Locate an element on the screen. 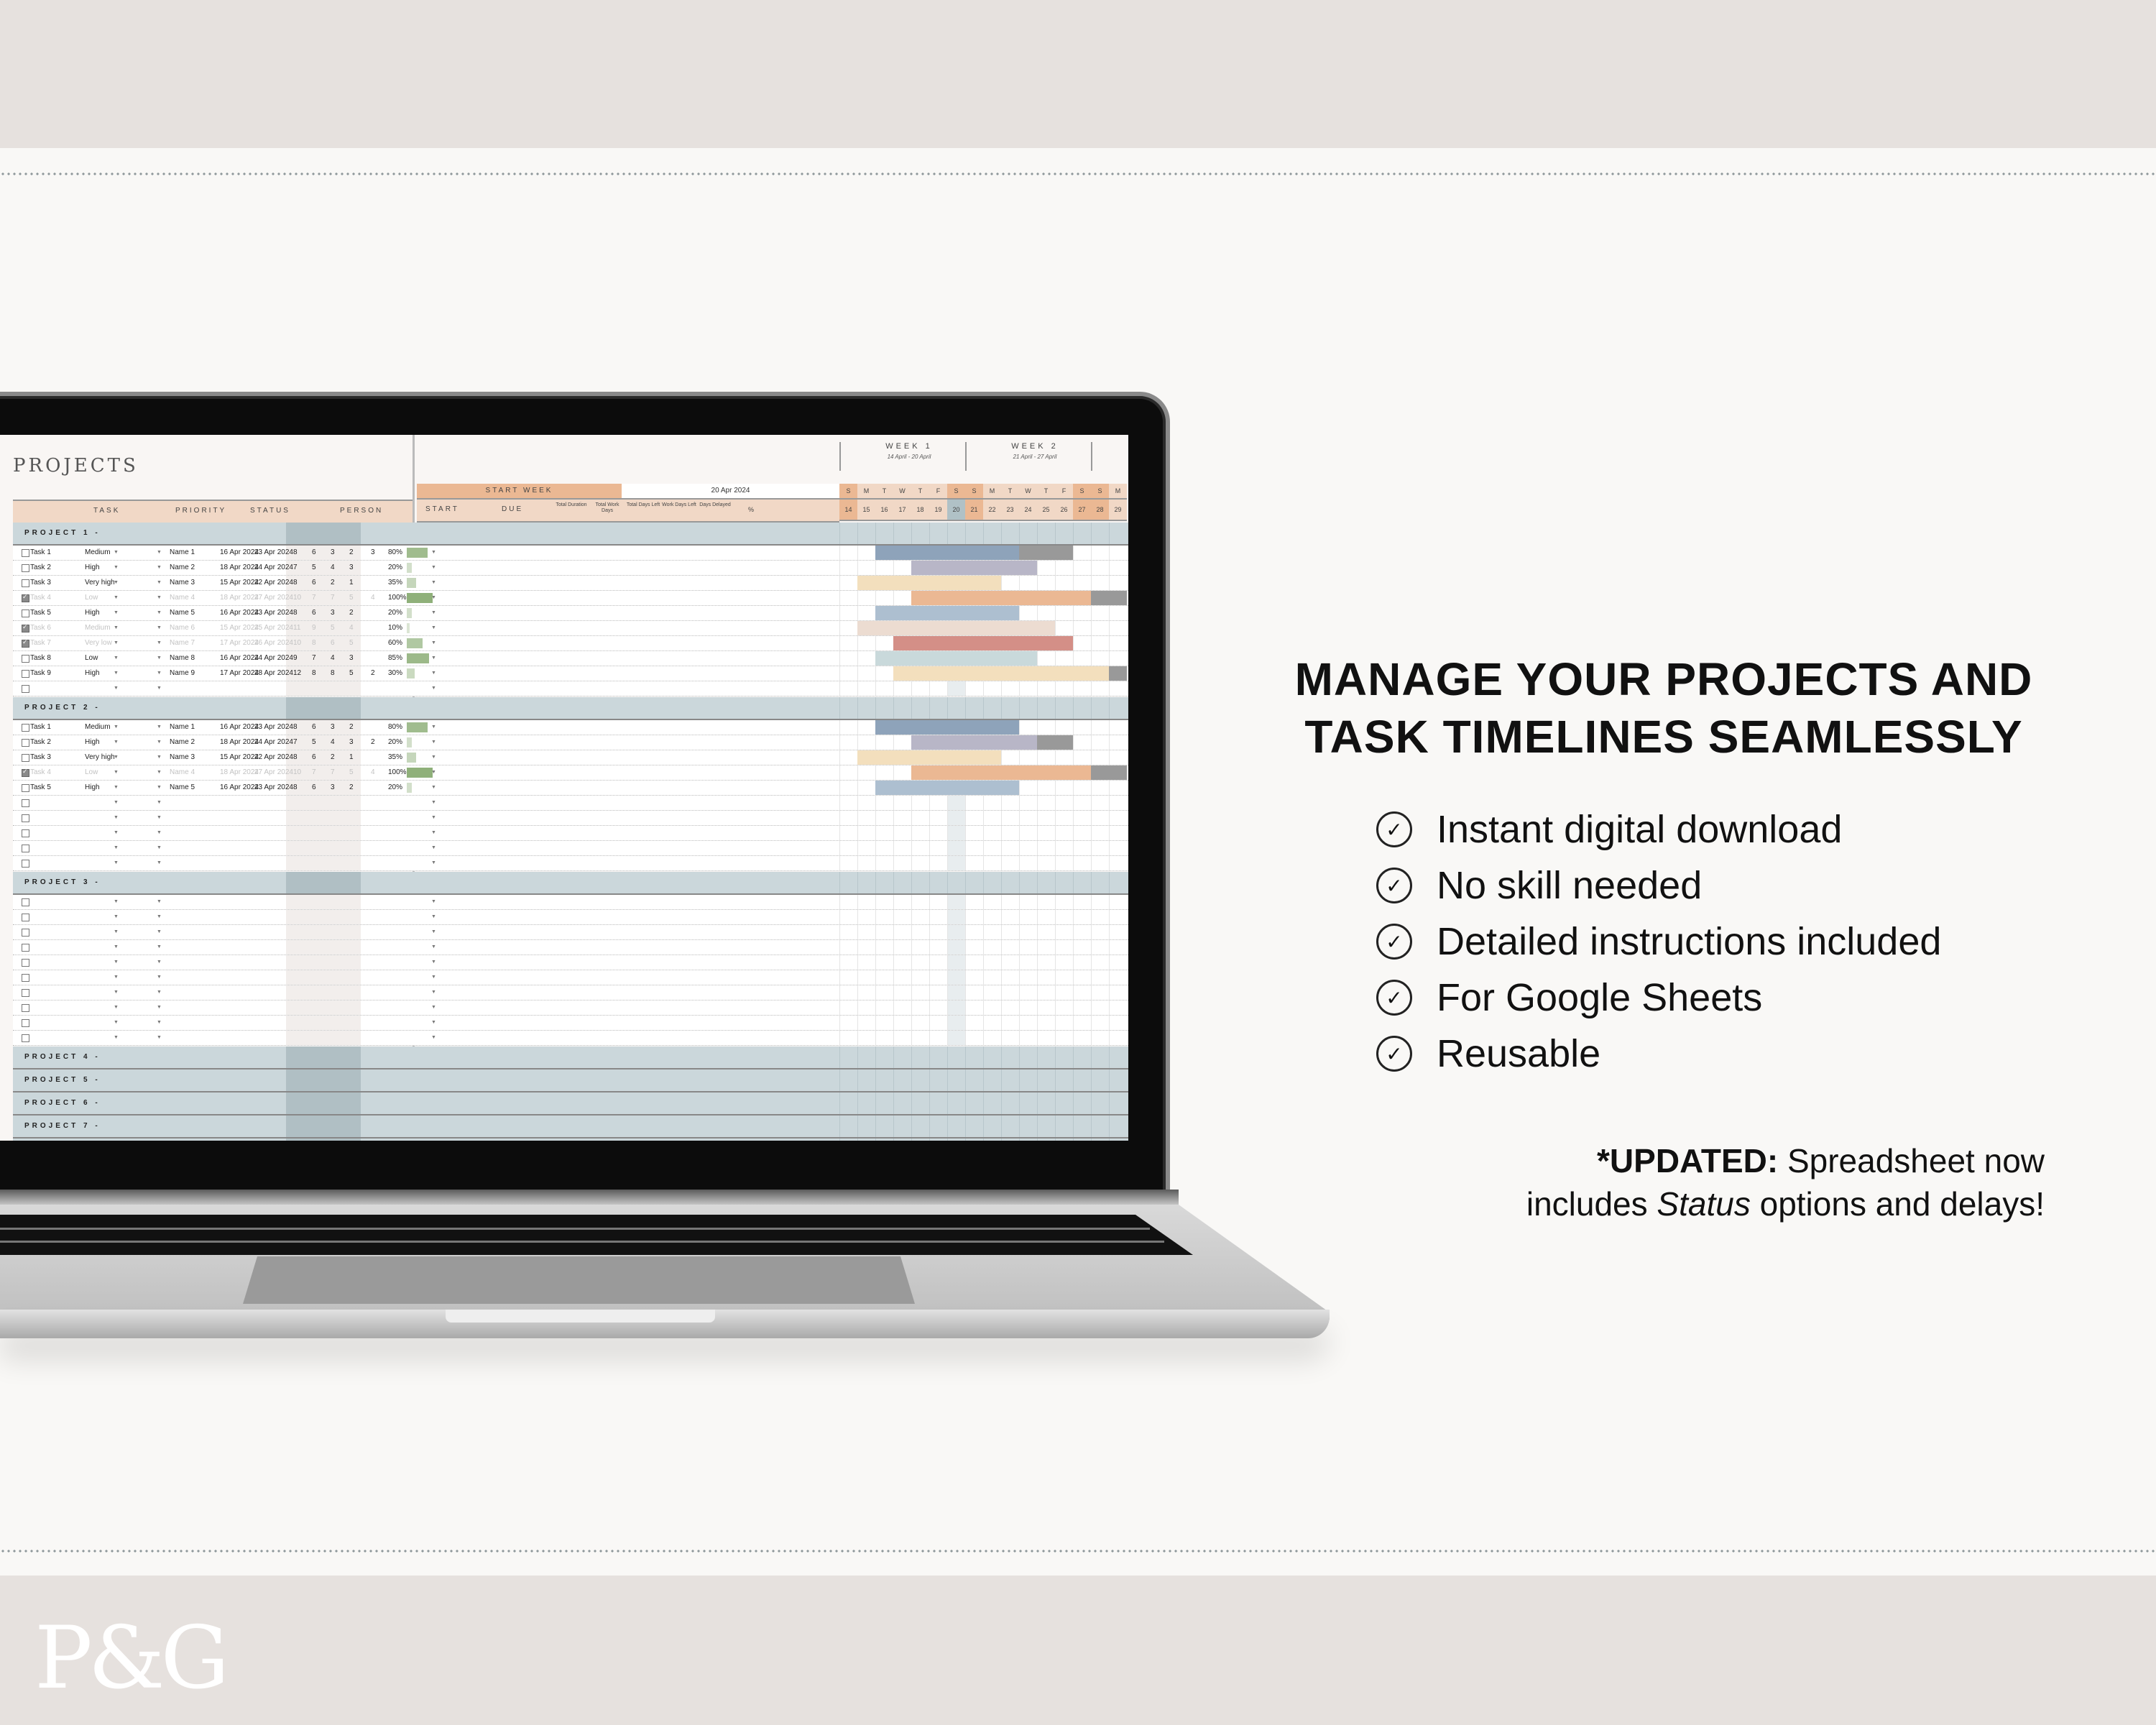 The image size is (2156, 1725). task-name: Task 5 is located at coordinates (40, 613).